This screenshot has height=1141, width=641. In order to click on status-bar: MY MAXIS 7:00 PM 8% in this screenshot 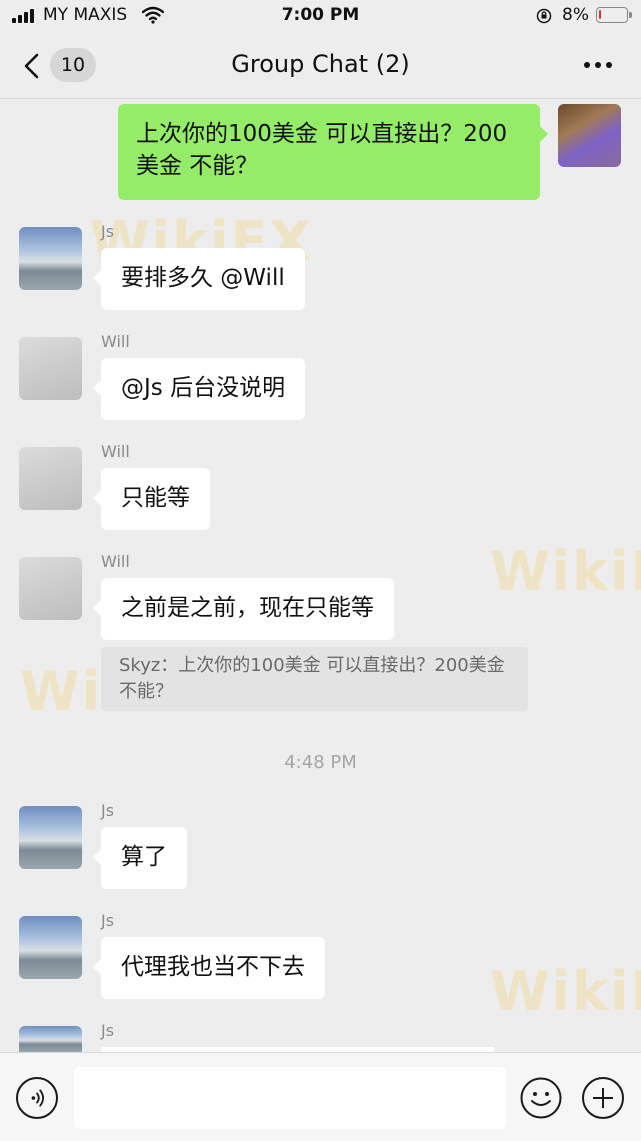, I will do `click(320, 17)`.